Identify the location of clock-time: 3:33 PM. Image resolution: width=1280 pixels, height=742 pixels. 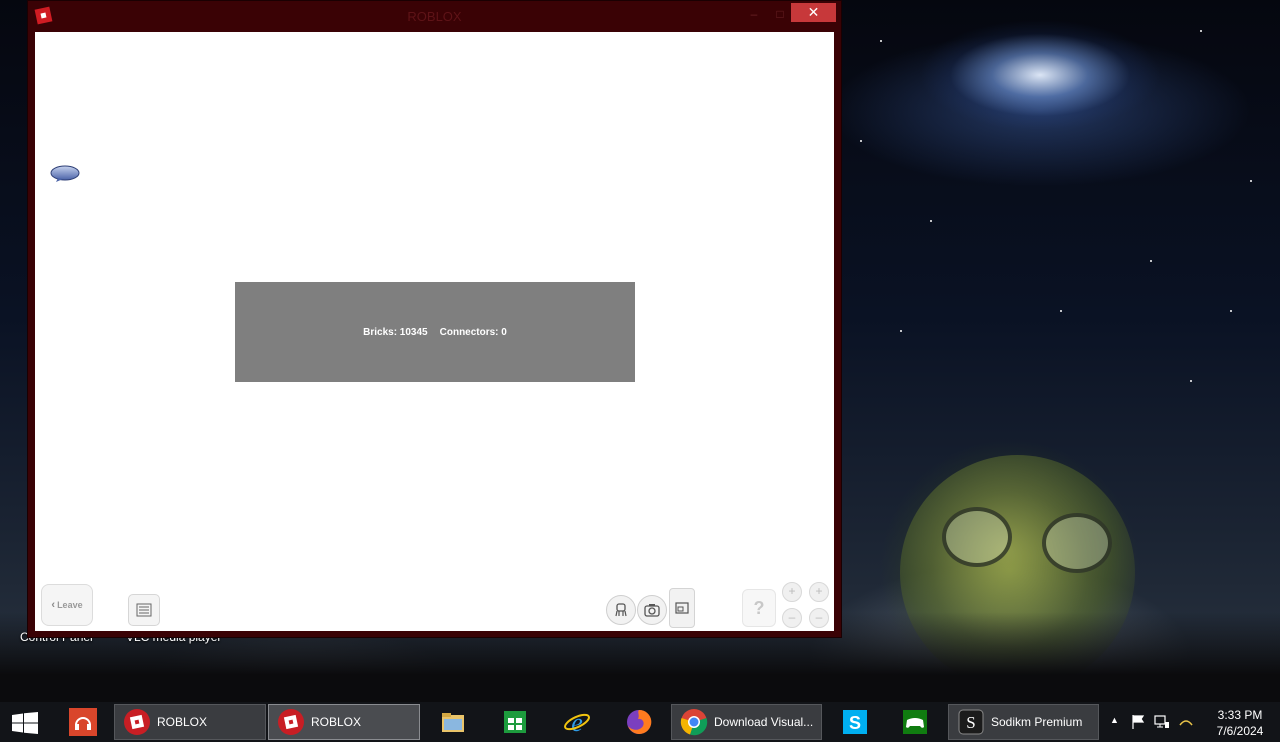
(1240, 715).